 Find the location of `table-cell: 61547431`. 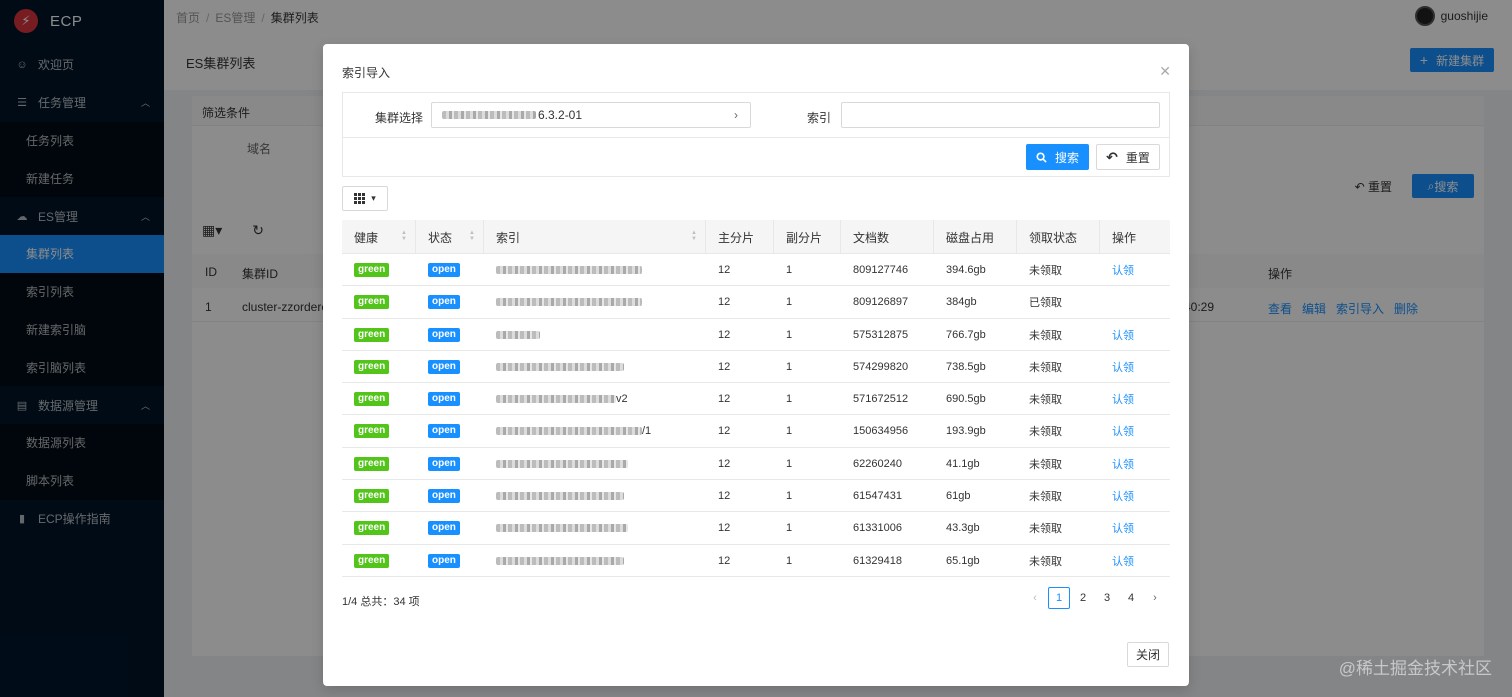

table-cell: 61547431 is located at coordinates (887, 496).